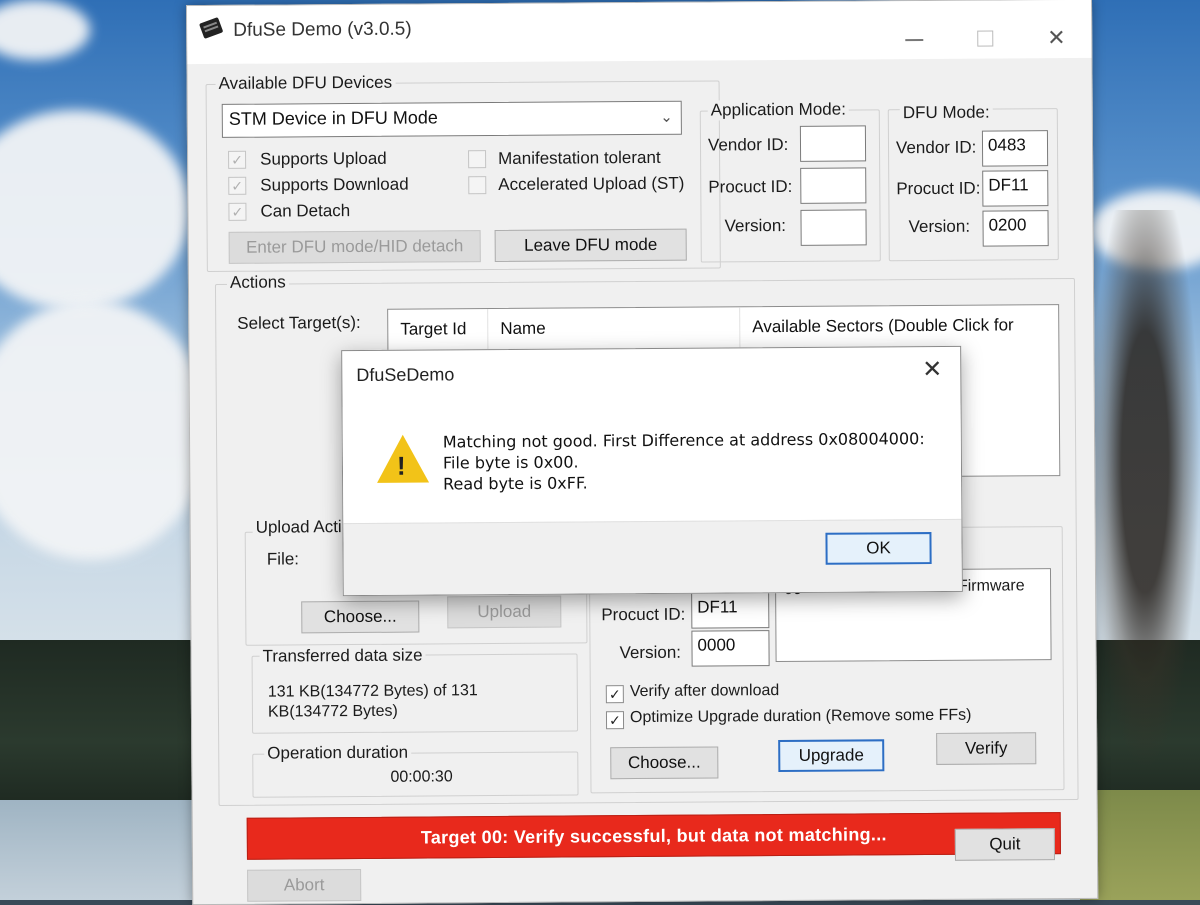 The height and width of the screenshot is (905, 1200). Describe the element at coordinates (515, 483) in the screenshot. I see `dialog-message-line-3: Read byte is 0xFF.` at that location.